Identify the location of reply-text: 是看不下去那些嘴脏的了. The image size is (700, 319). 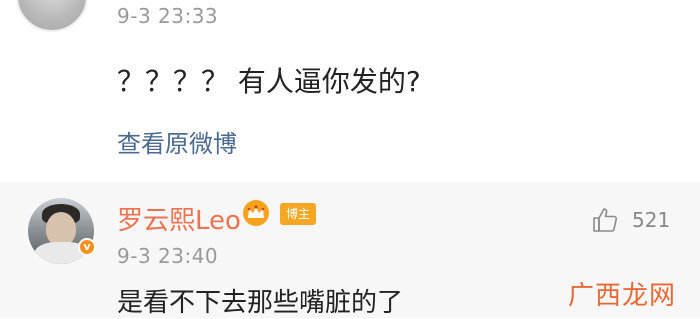
(260, 303).